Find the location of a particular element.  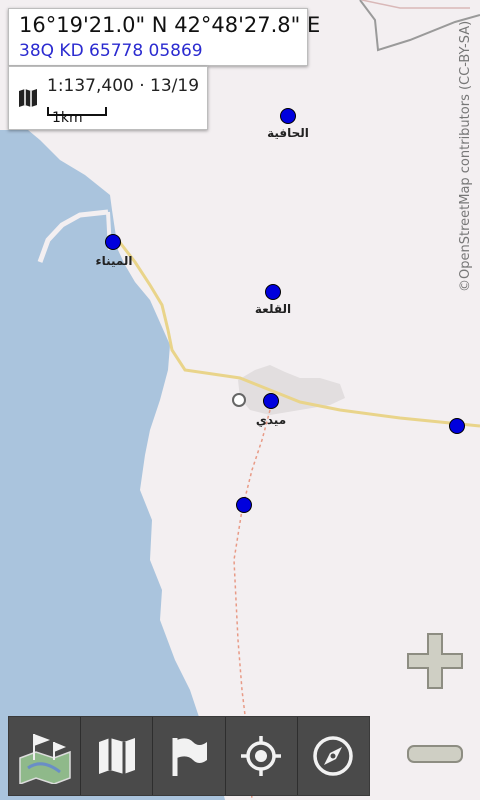

scale-panel: 1:137,400 · 13/19 1km is located at coordinates (108, 98).